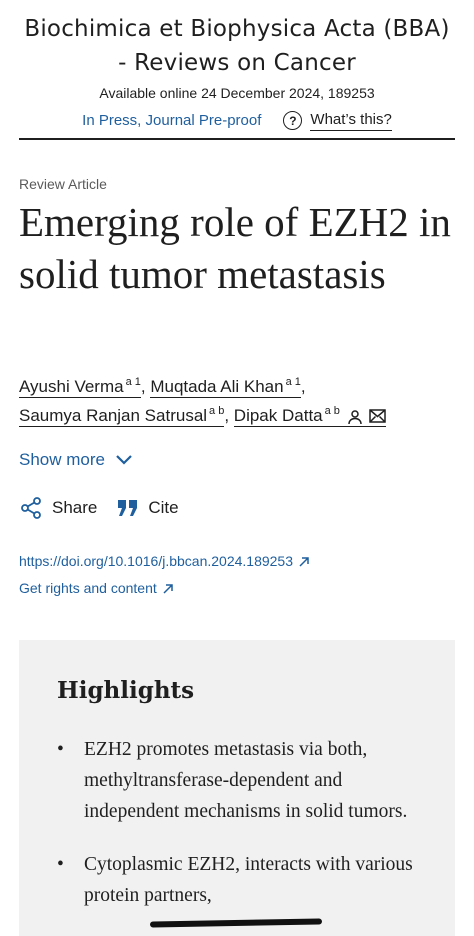 The image size is (474, 936). I want to click on cite-label: Cite, so click(163, 507).